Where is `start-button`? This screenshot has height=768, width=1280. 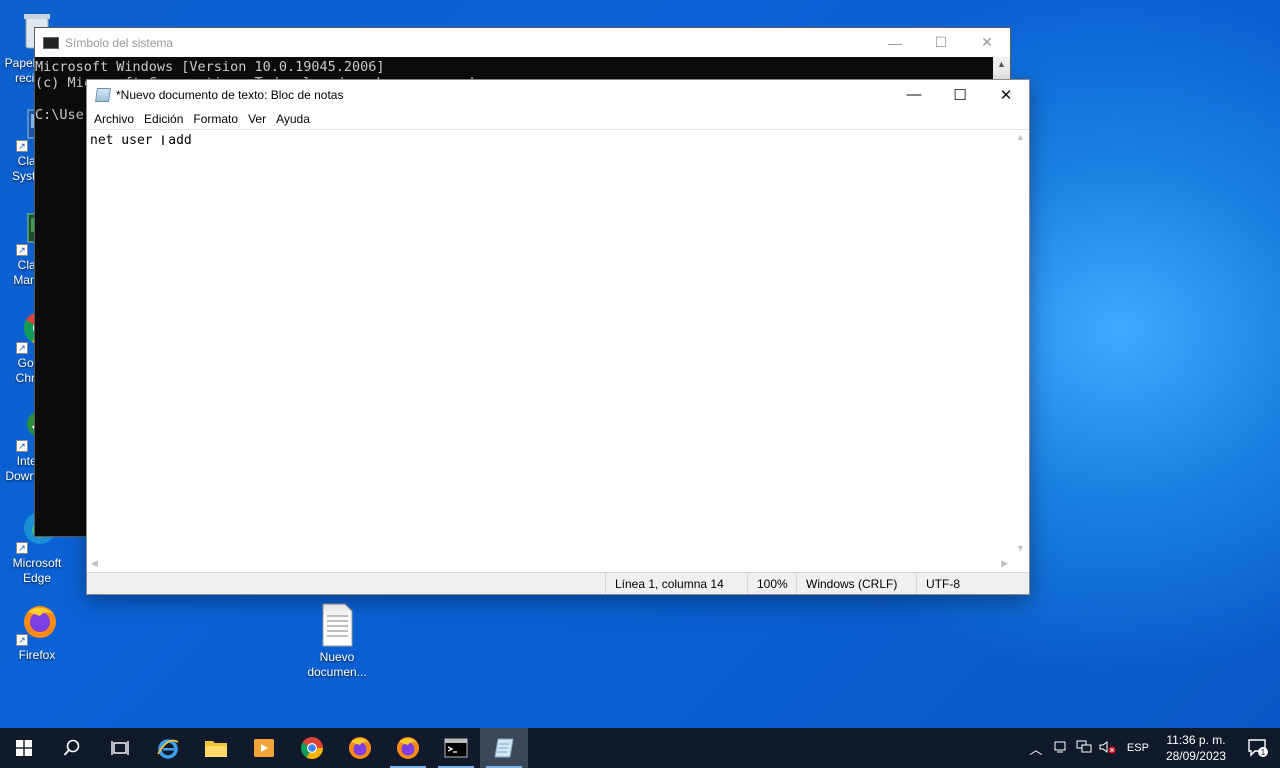
start-button is located at coordinates (24, 748).